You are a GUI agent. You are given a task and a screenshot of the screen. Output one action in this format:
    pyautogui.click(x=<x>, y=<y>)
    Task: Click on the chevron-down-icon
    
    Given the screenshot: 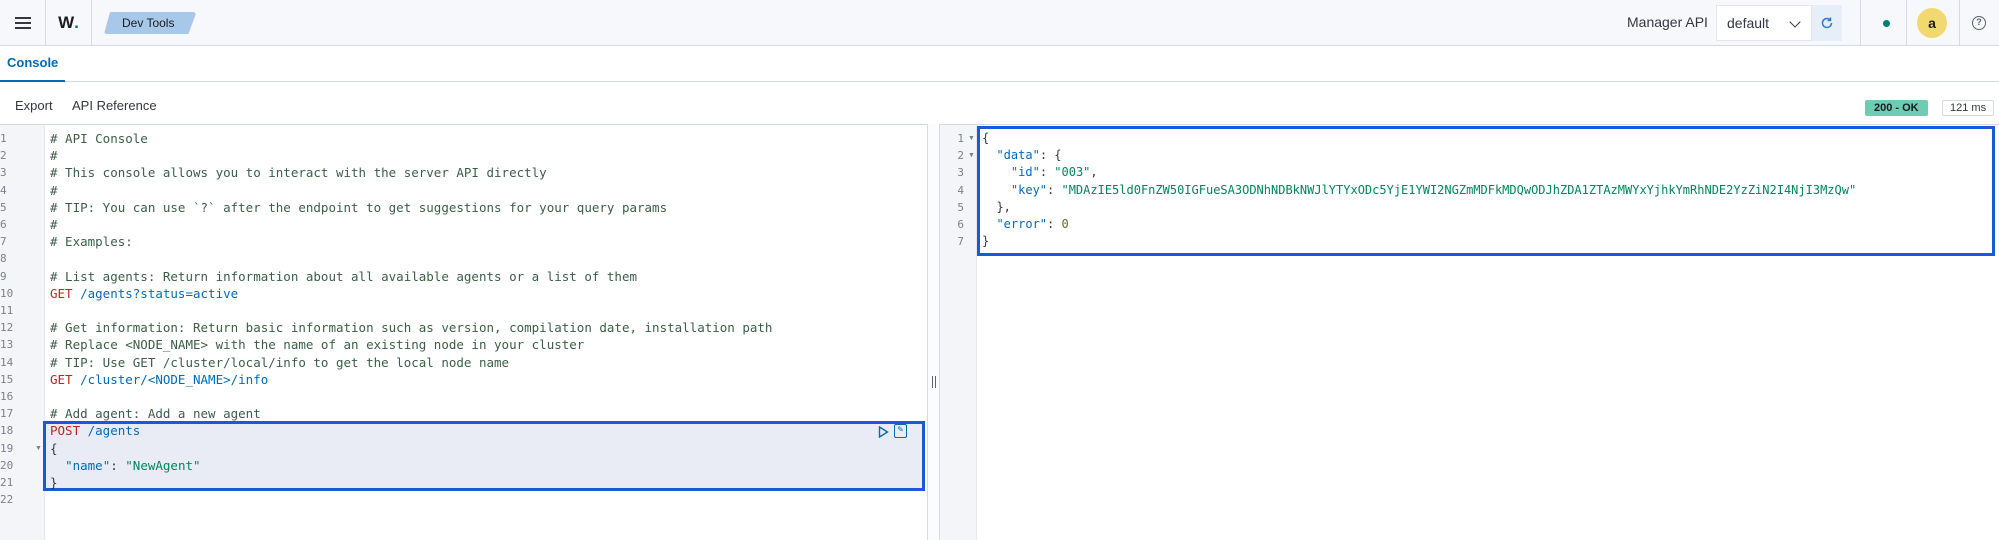 What is the action you would take?
    pyautogui.click(x=1795, y=22)
    